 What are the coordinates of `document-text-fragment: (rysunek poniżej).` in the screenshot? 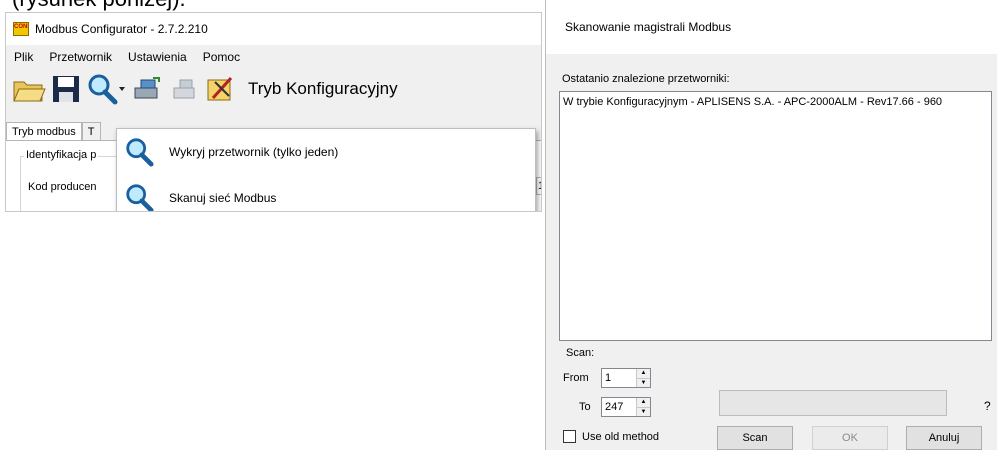 It's located at (99, 6).